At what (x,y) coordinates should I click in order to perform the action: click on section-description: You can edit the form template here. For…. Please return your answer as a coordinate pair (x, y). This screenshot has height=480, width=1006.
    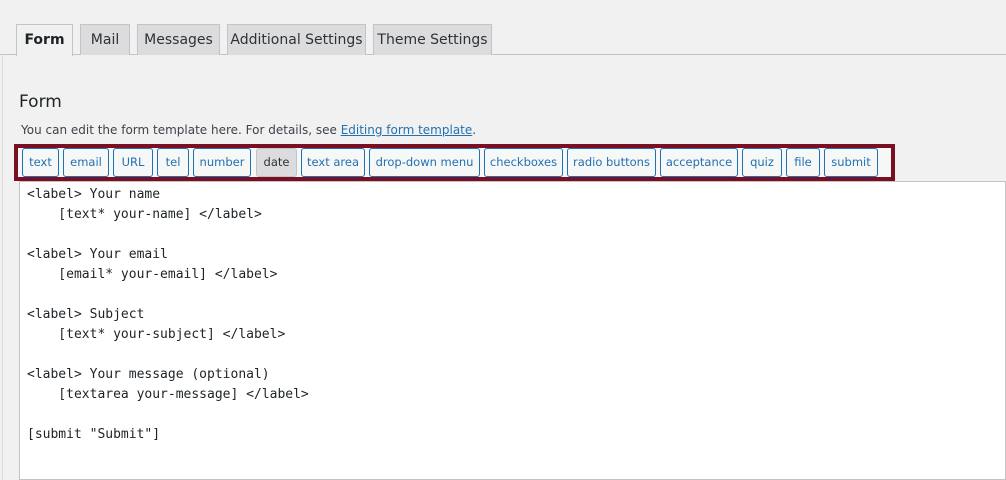
    Looking at the image, I should click on (248, 130).